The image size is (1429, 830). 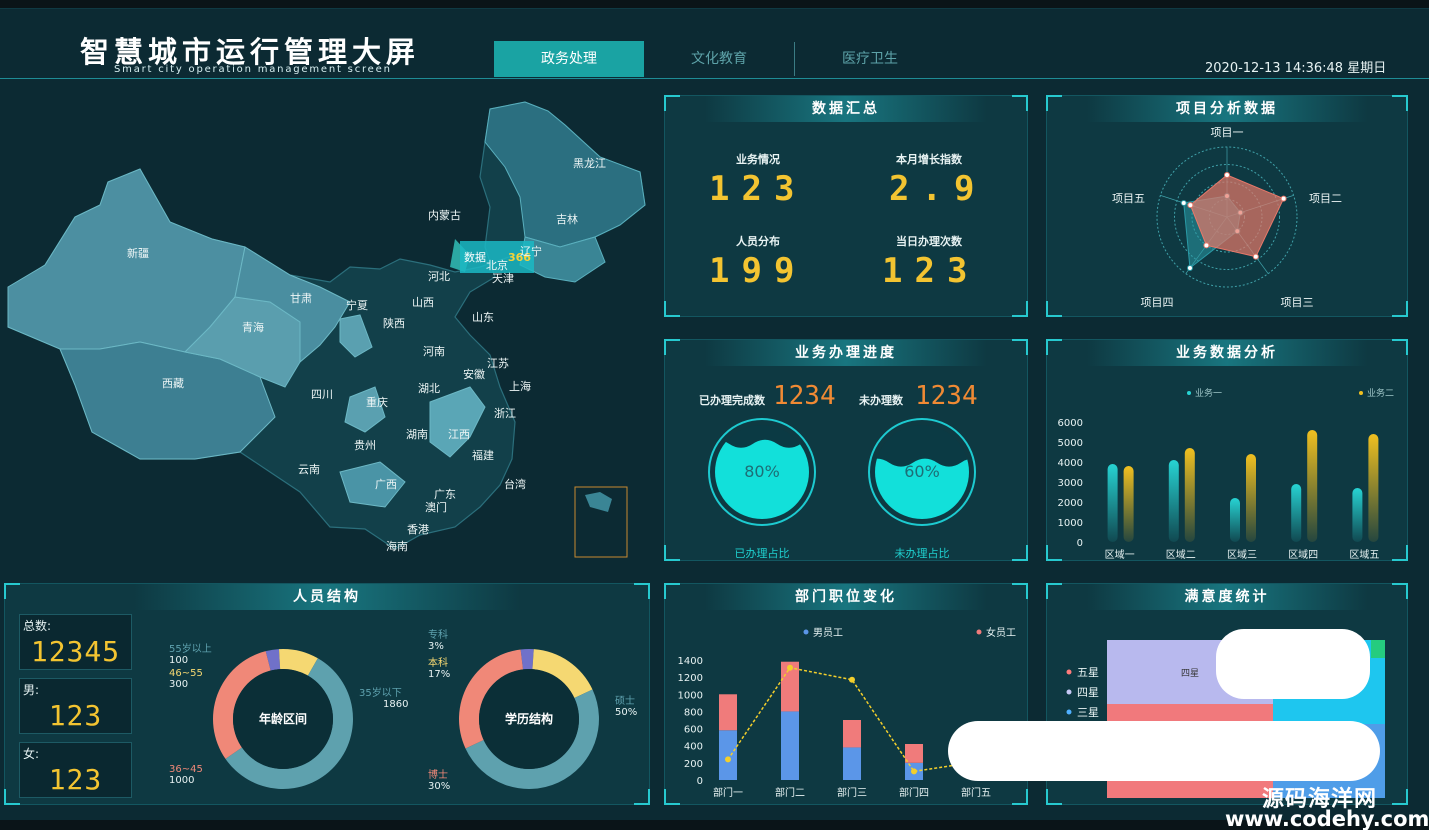 I want to click on people-title: 人员结构, so click(x=327, y=597).